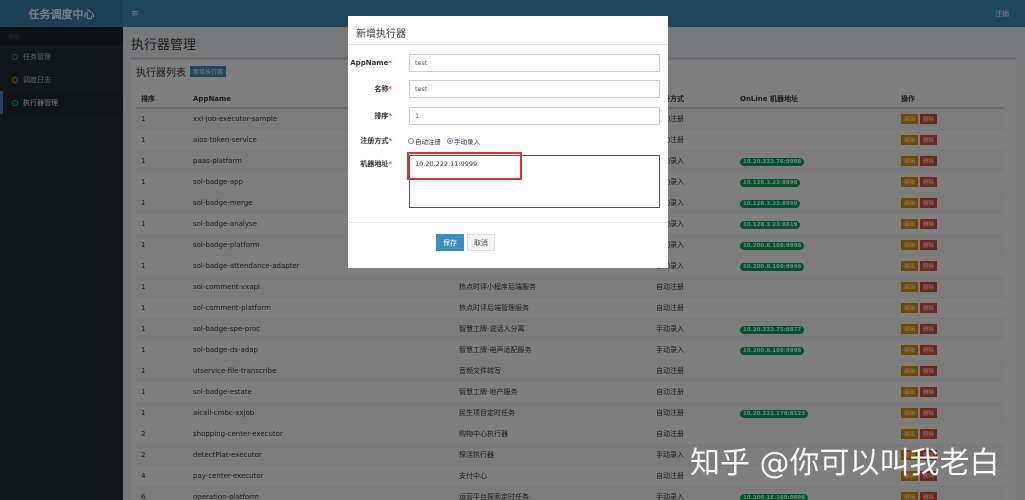 Image resolution: width=1025 pixels, height=500 pixels. Describe the element at coordinates (381, 34) in the screenshot. I see `modal-title: 新增执行器` at that location.